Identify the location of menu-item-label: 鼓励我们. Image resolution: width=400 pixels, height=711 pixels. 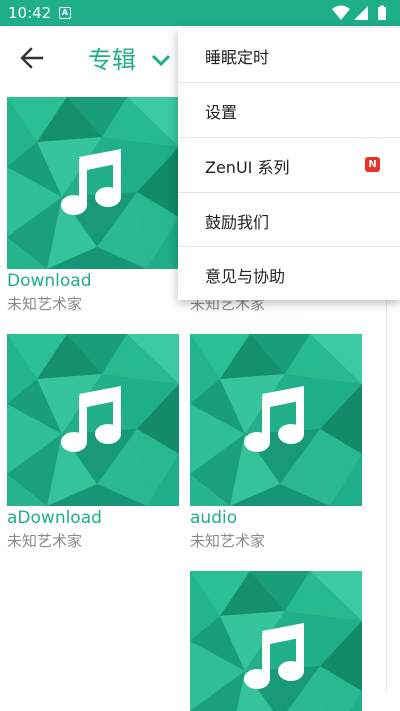
(237, 222).